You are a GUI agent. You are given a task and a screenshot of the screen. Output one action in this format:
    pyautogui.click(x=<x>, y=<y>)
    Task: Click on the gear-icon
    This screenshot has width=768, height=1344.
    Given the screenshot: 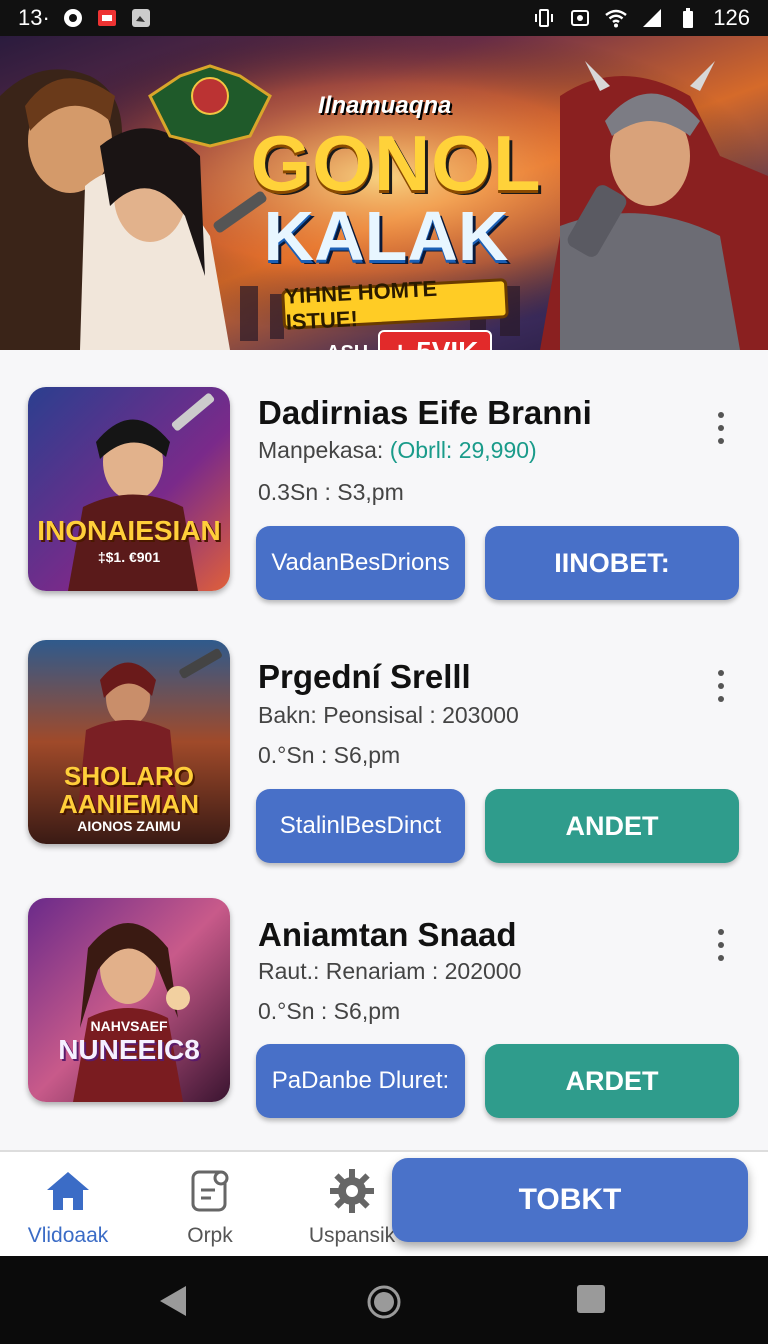 What is the action you would take?
    pyautogui.click(x=352, y=1191)
    